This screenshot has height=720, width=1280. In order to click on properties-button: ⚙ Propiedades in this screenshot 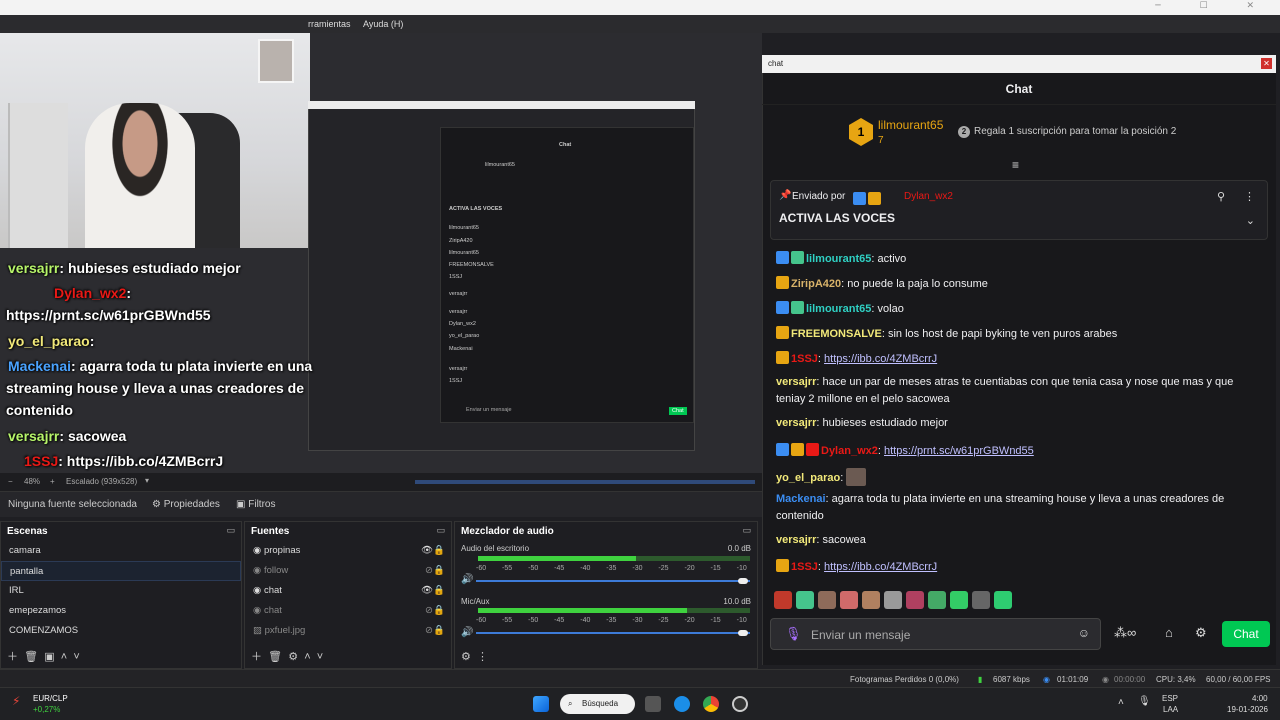, I will do `click(186, 504)`.